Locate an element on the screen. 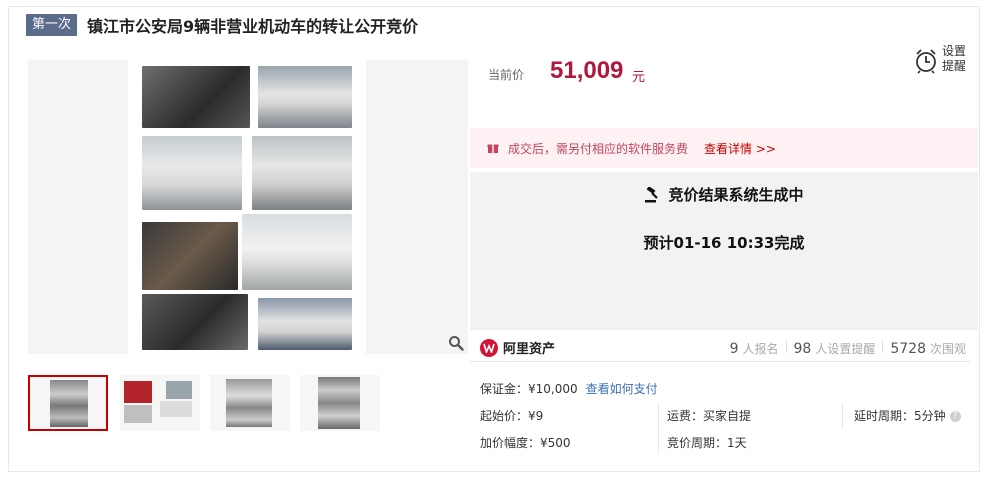 The height and width of the screenshot is (477, 984). status-expected-time: 预计01-16 10:33完成 is located at coordinates (724, 243).